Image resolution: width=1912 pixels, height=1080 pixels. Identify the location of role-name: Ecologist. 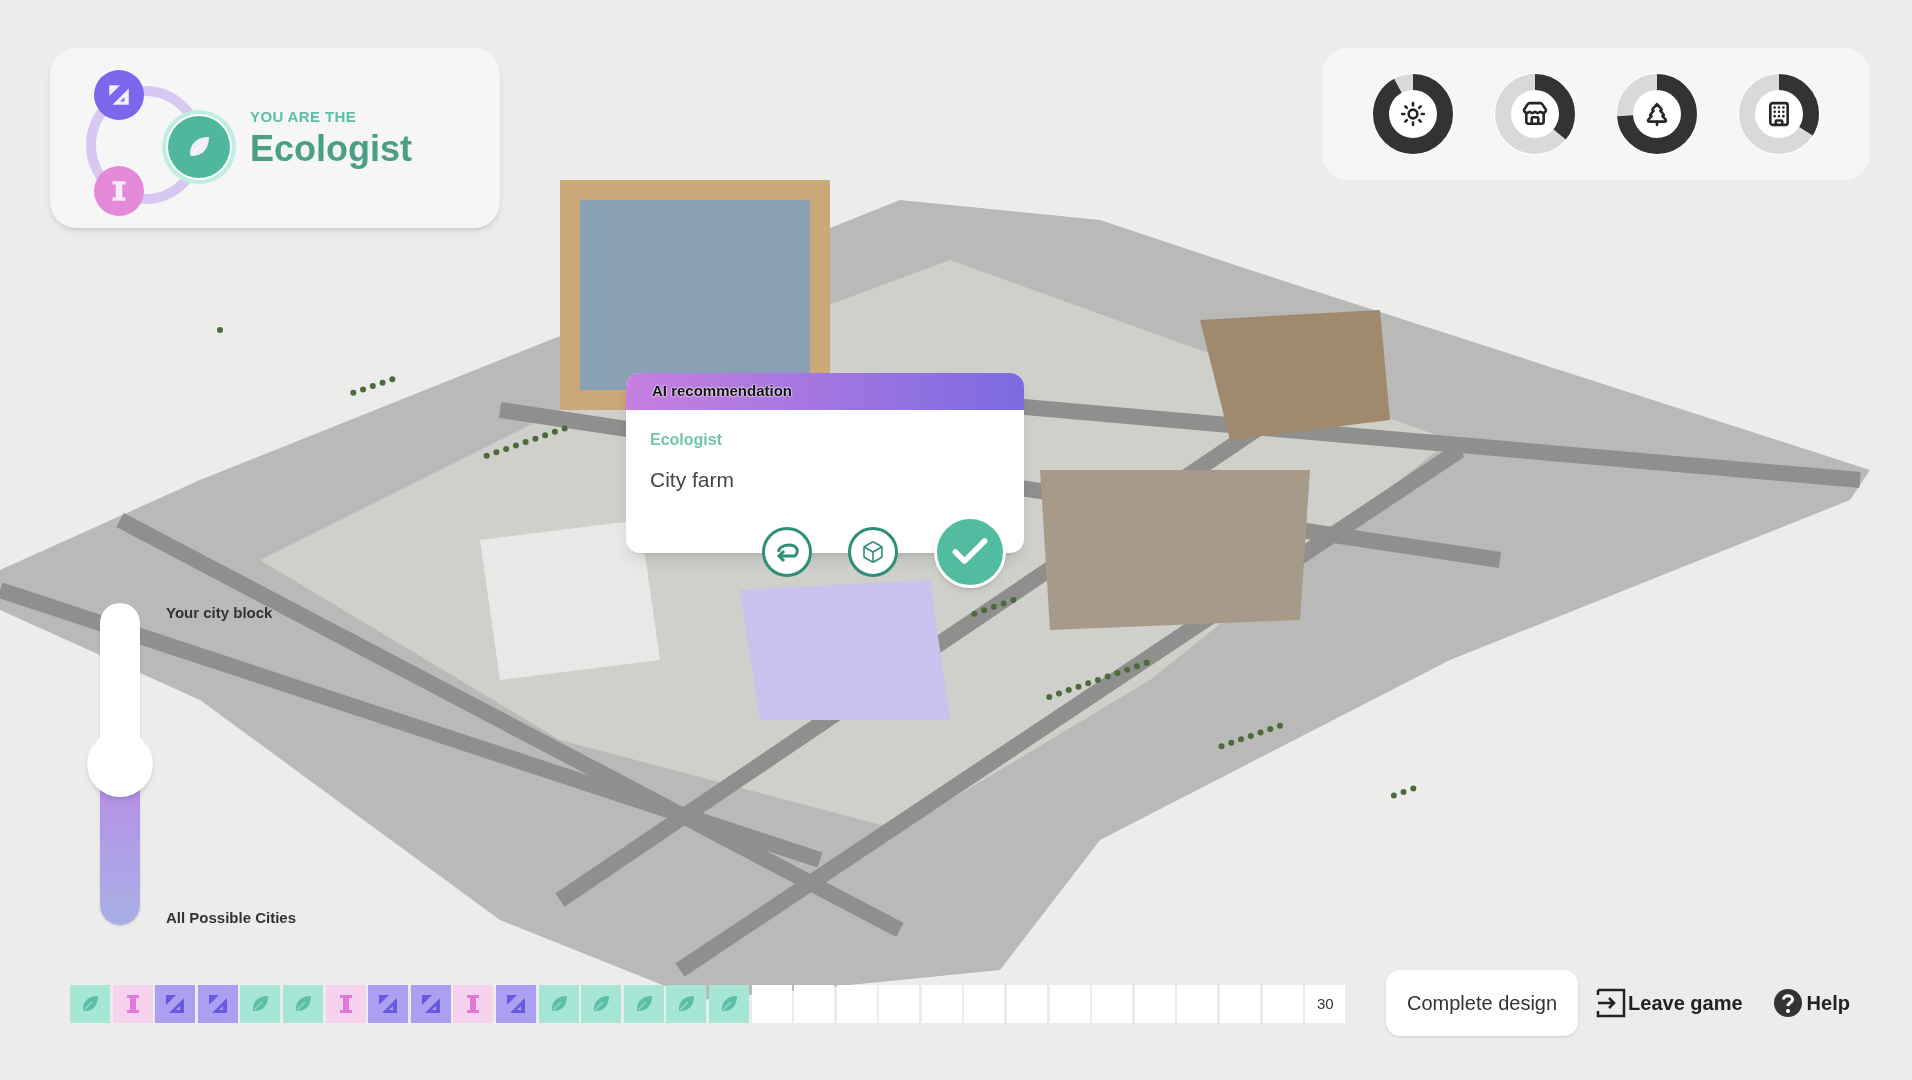
(331, 149).